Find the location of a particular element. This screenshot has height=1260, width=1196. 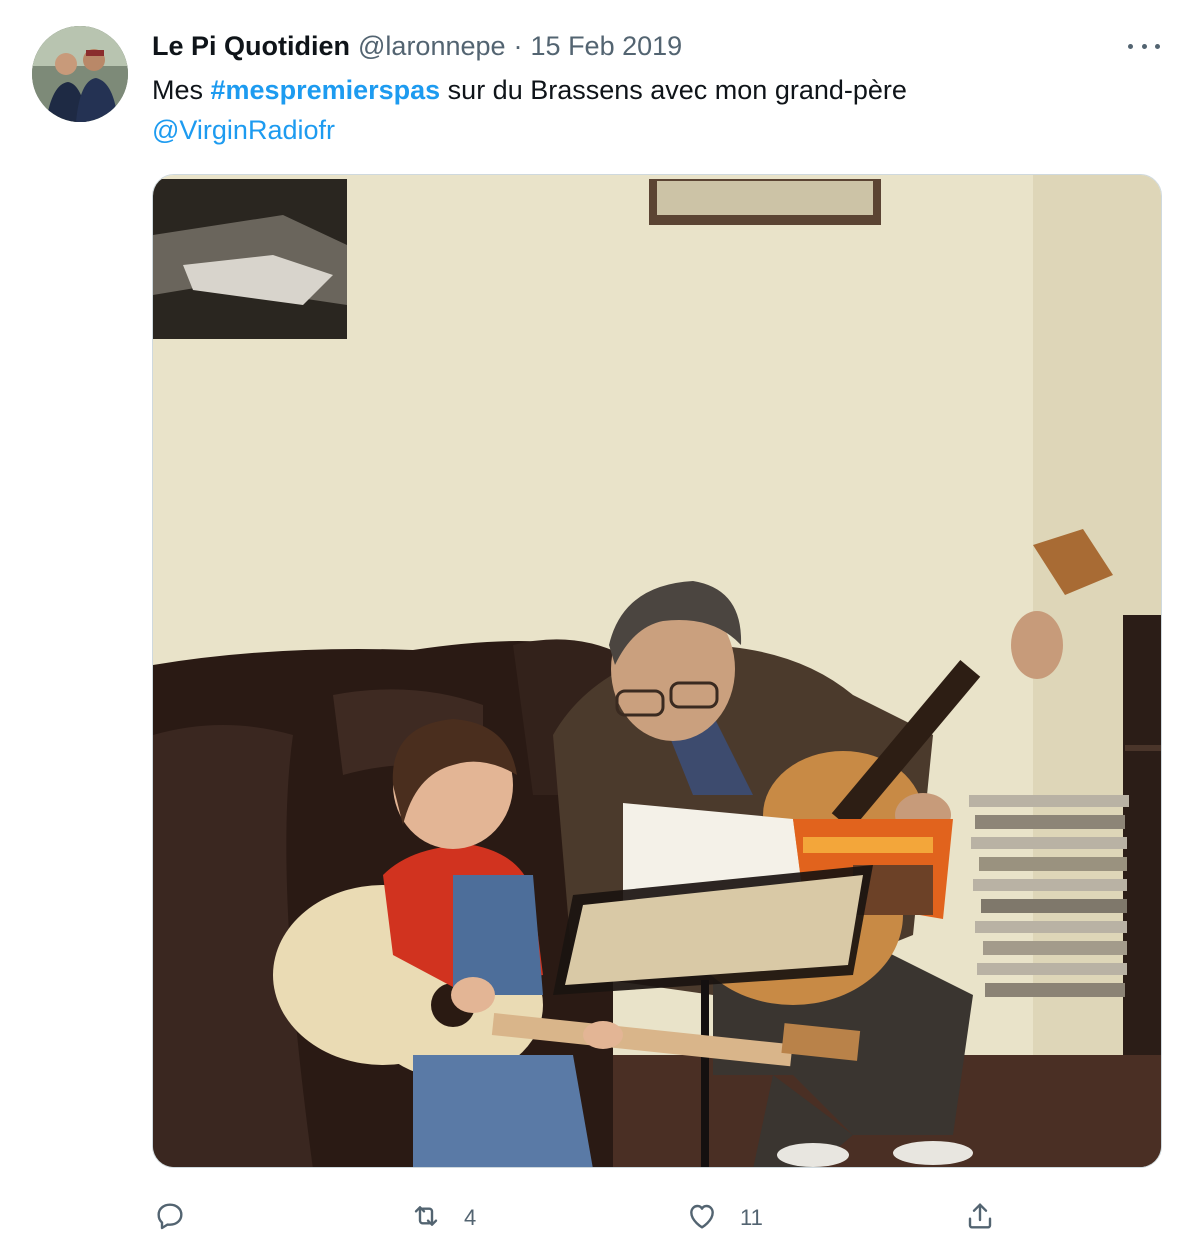

tweet-text-start: Mes is located at coordinates (181, 90).